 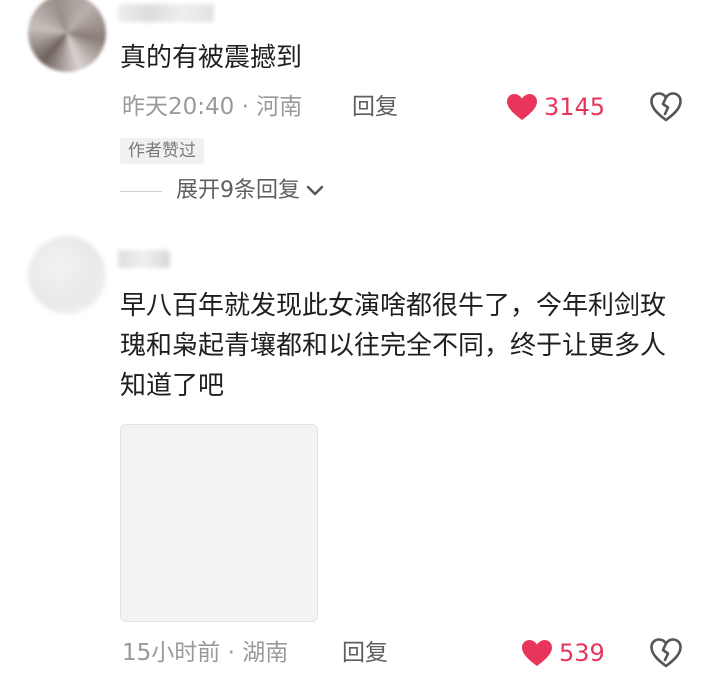 I want to click on author-liked-badge: 作者赞过, so click(x=162, y=151).